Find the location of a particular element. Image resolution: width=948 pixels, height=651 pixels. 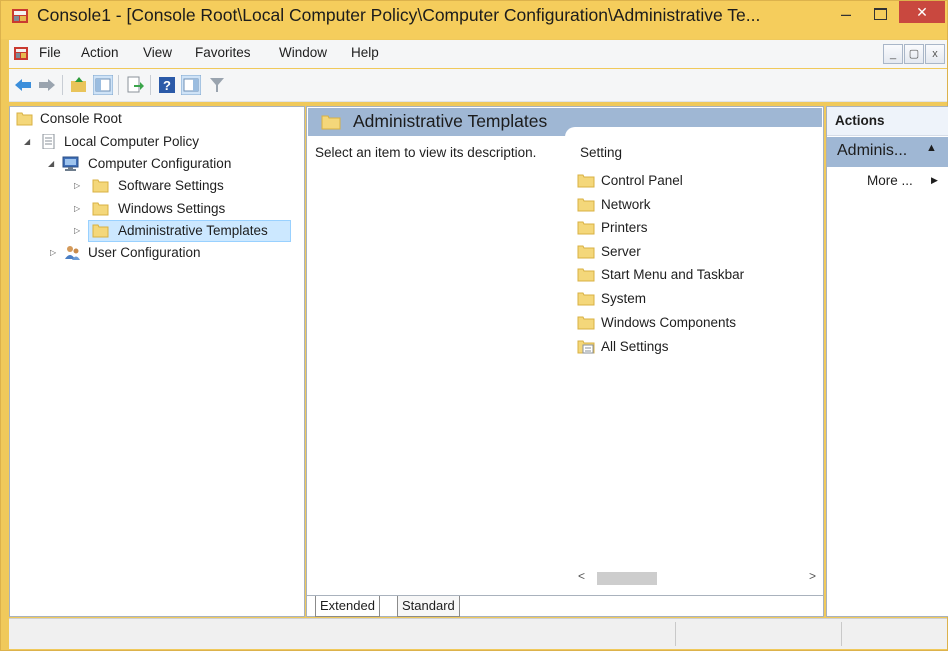

mmc-document-icon is located at coordinates (21, 54).